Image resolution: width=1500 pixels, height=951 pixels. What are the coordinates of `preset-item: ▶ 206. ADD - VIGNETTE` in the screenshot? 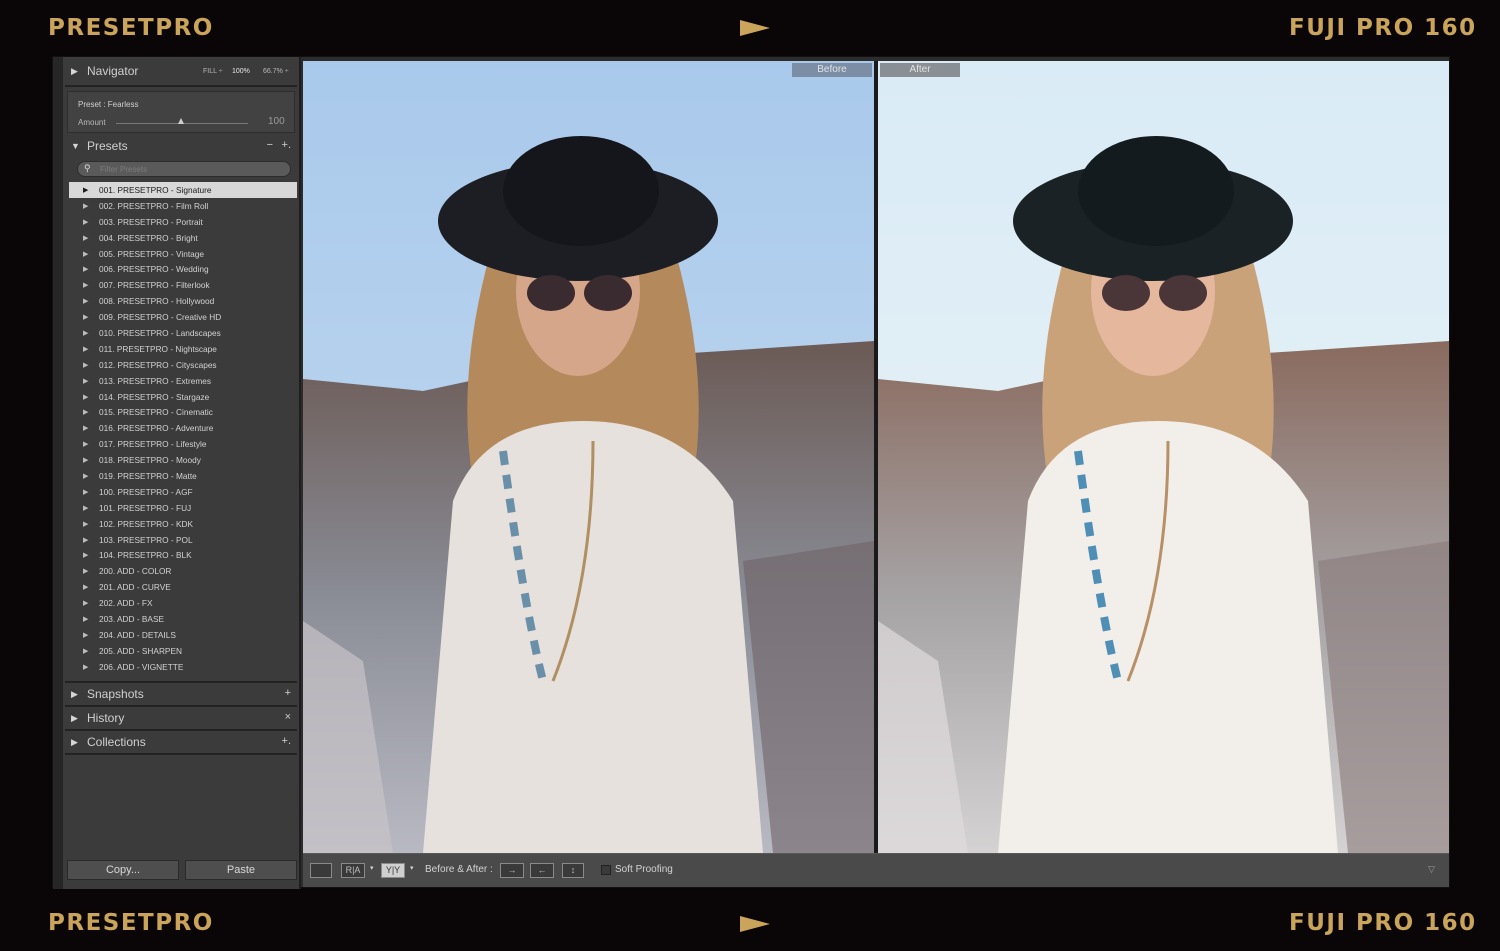 It's located at (183, 667).